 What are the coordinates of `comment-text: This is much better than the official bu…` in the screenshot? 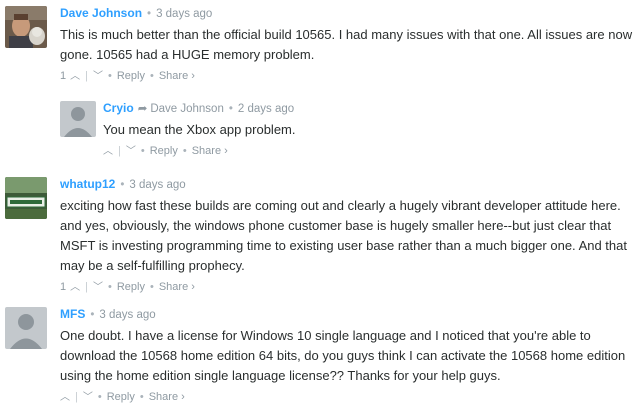 It's located at (346, 44).